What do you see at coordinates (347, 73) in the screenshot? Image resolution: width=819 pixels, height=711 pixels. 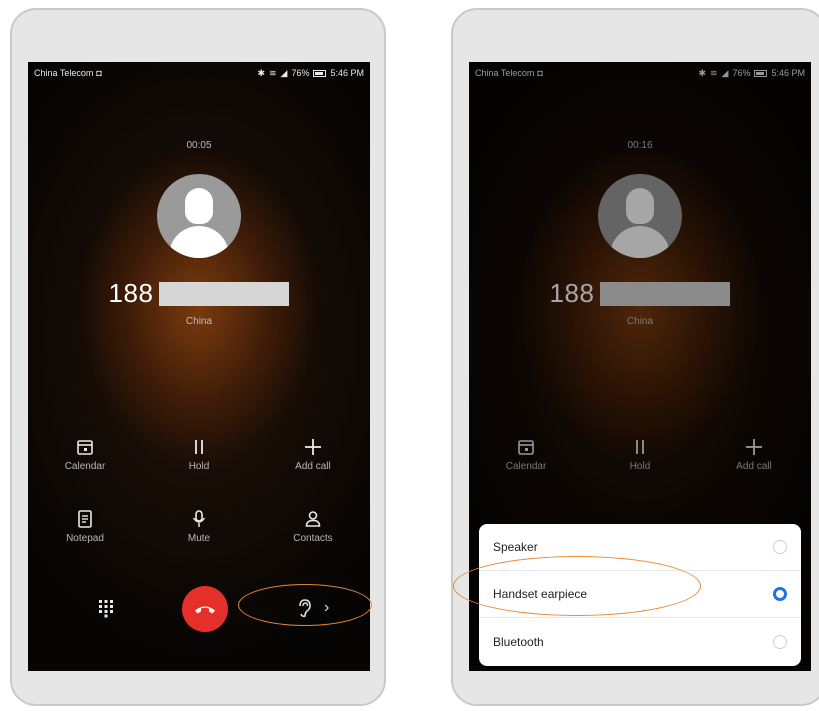 I see `clock: 5:46 PM` at bounding box center [347, 73].